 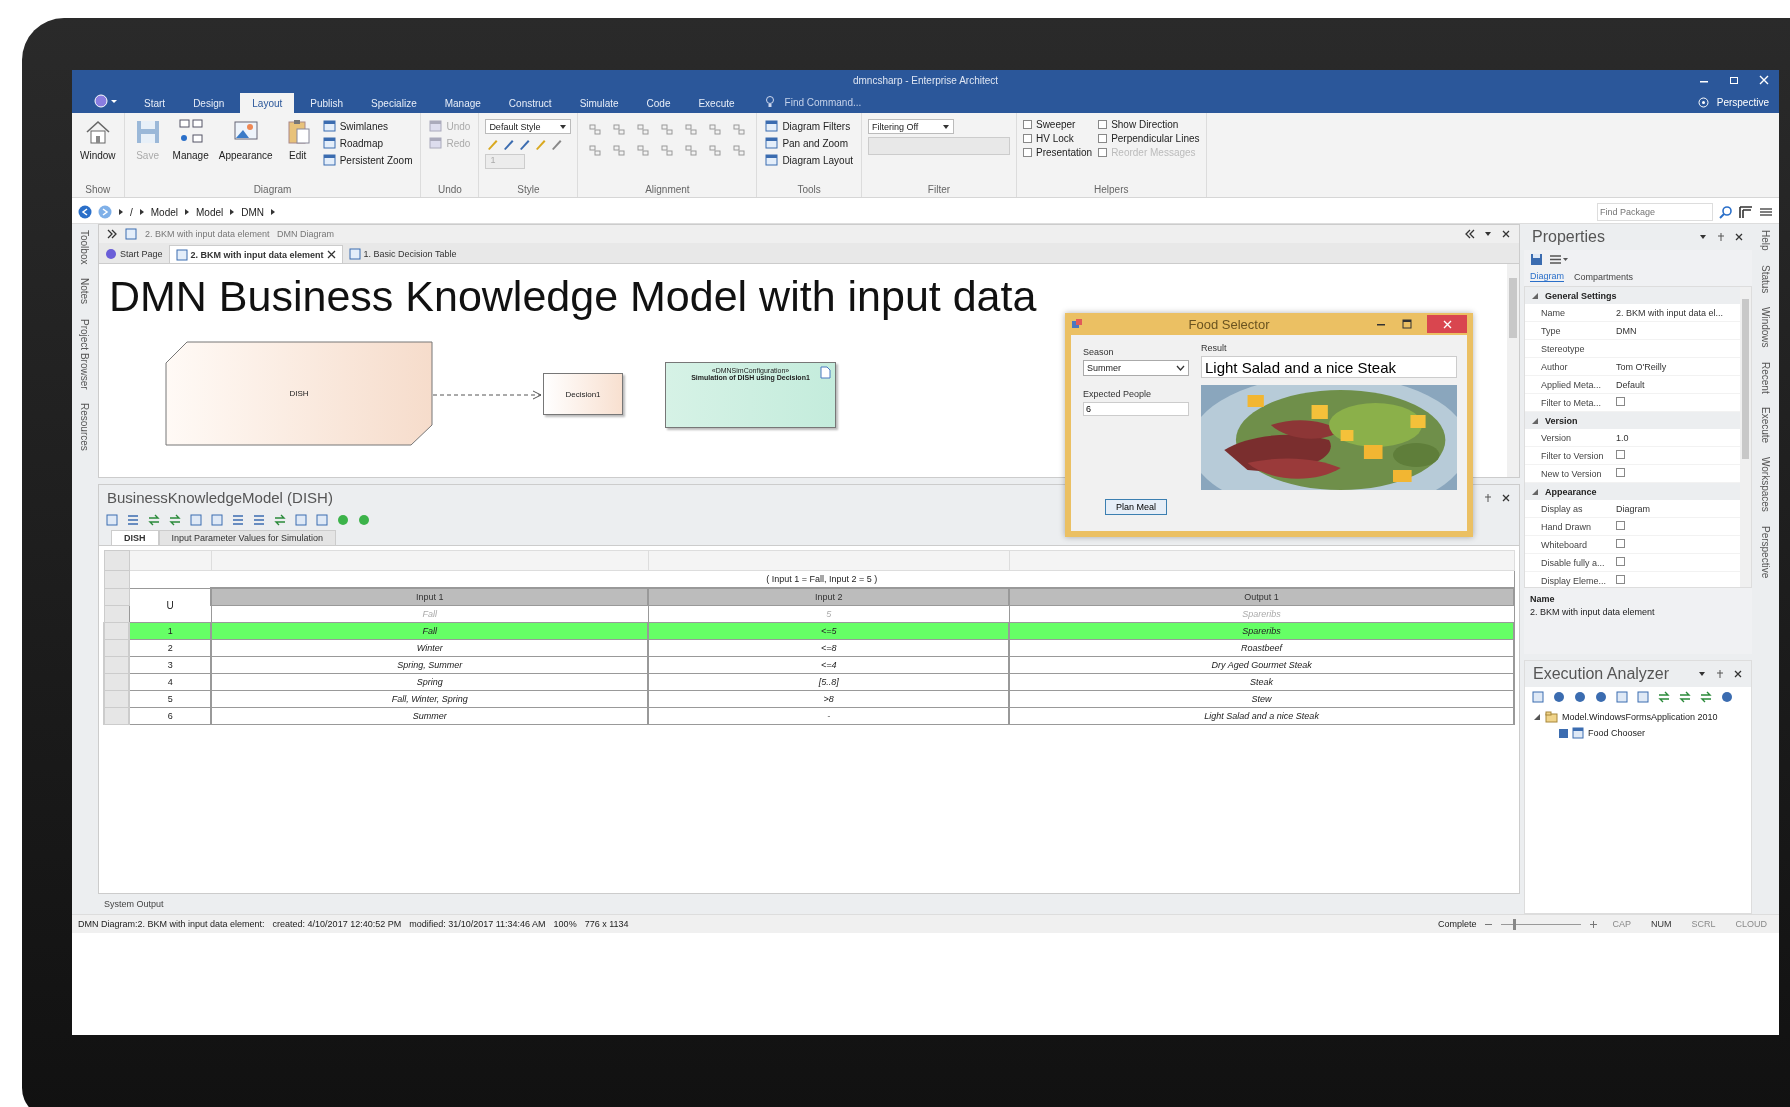 I want to click on output-tab: System Output, so click(x=134, y=904).